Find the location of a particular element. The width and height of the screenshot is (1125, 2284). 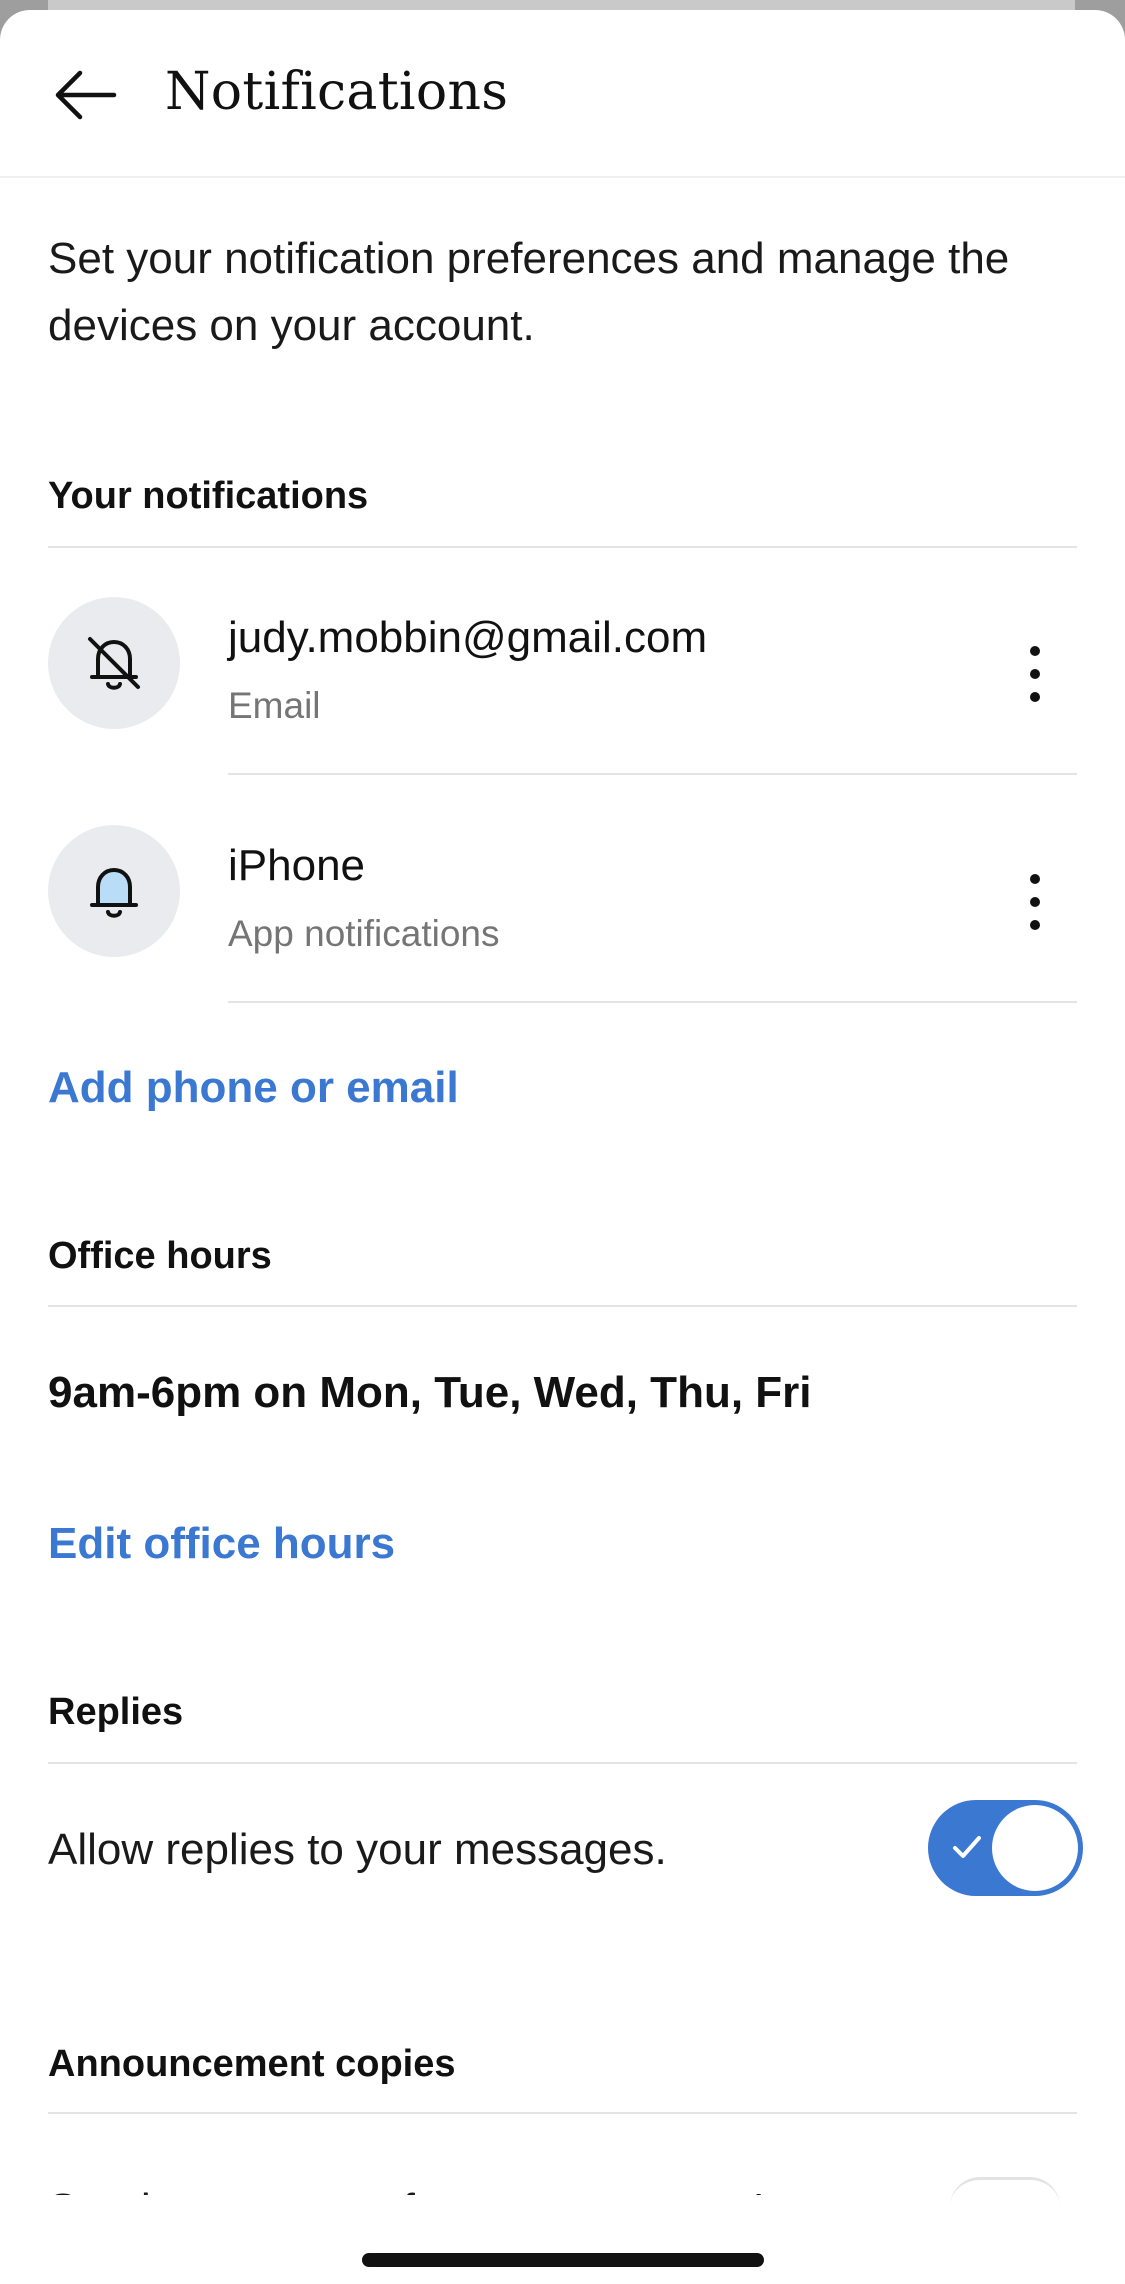

back-button is located at coordinates (85, 95).